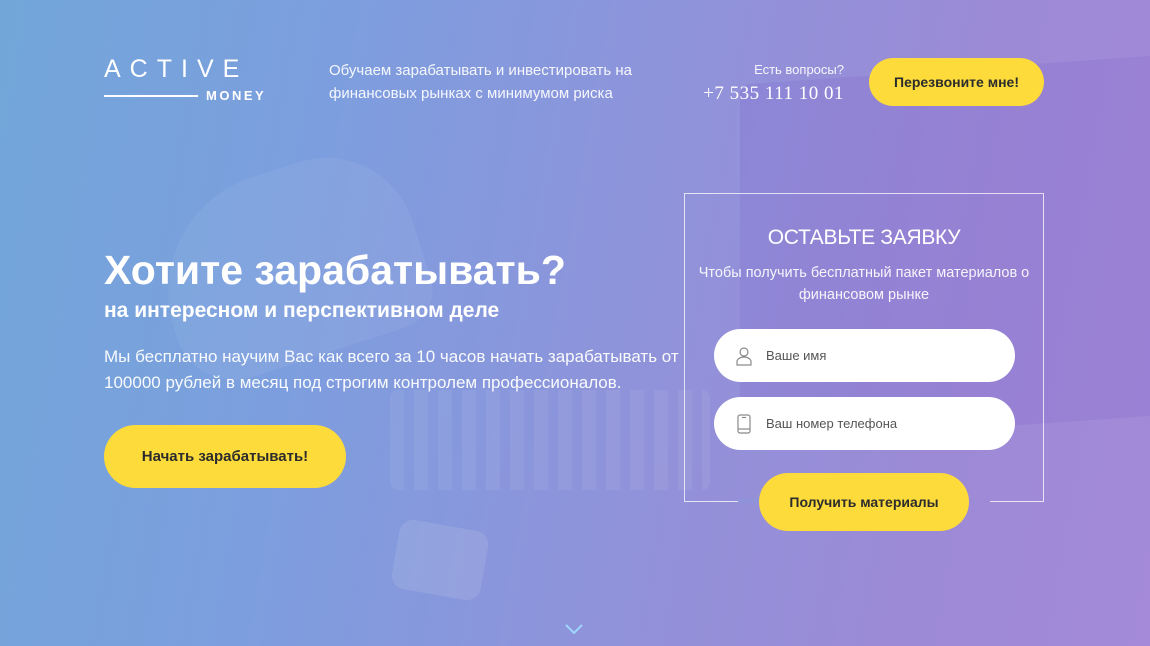  I want to click on contact-phone: +7 535 111 10 01, so click(773, 94).